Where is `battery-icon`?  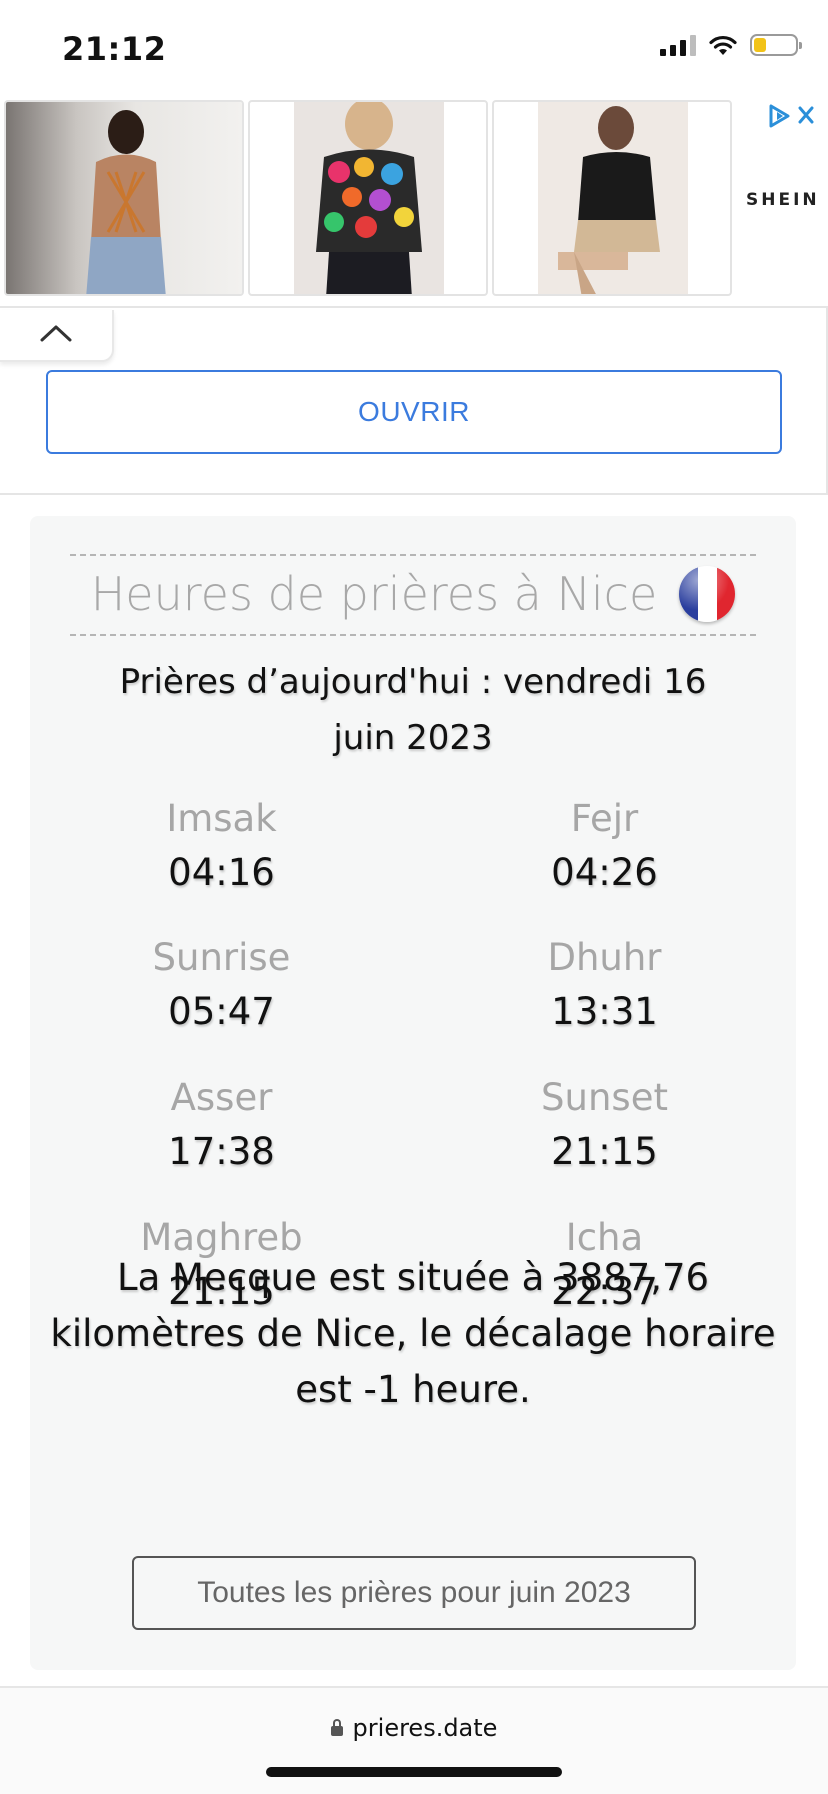
battery-icon is located at coordinates (776, 45).